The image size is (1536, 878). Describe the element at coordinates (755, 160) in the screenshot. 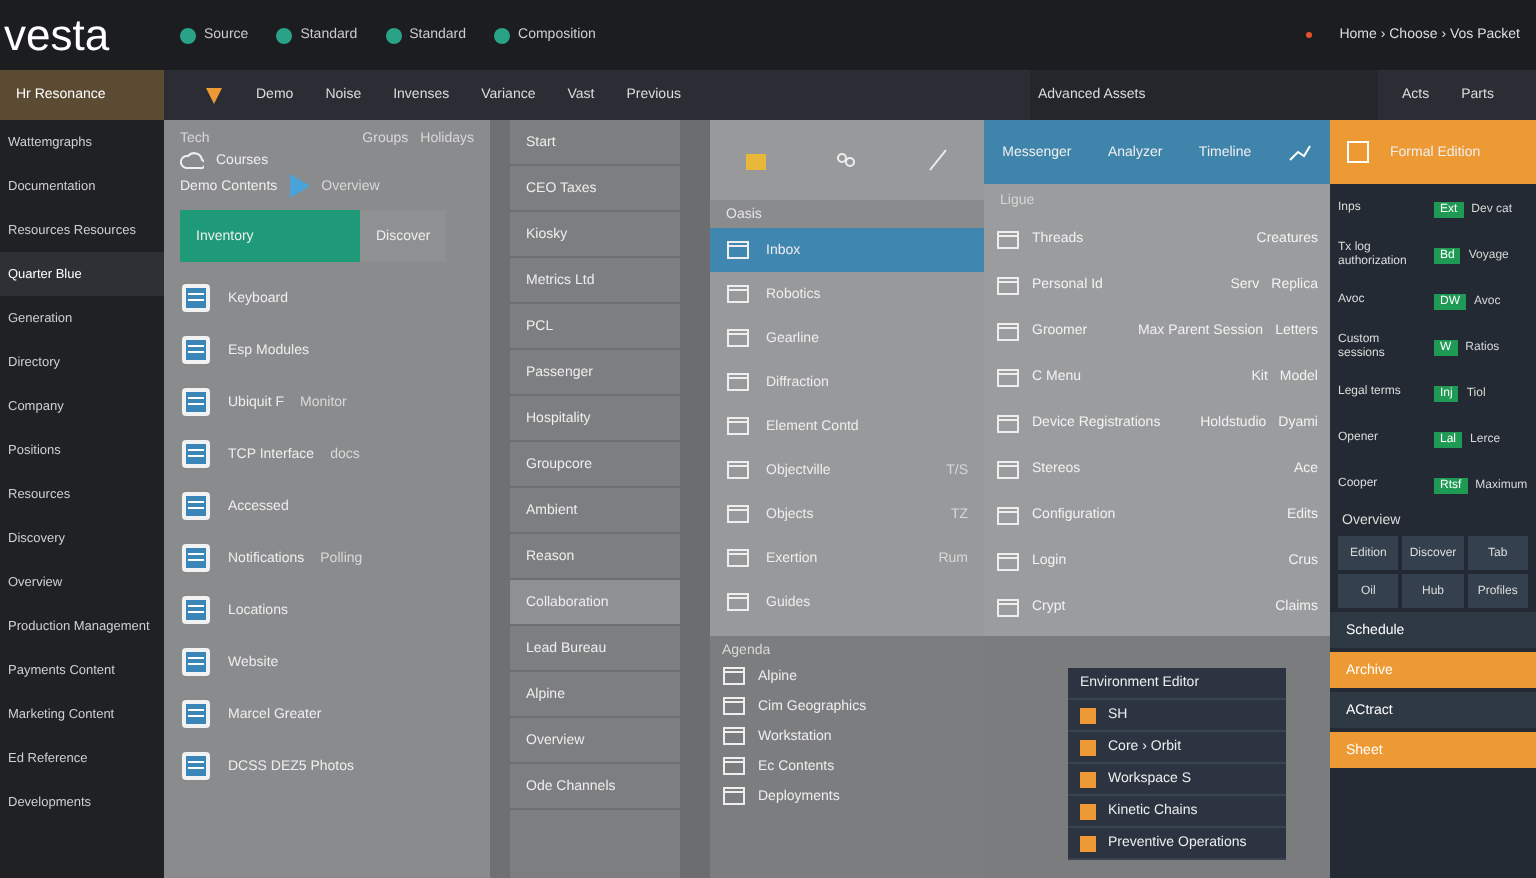

I see `folder-icon` at that location.